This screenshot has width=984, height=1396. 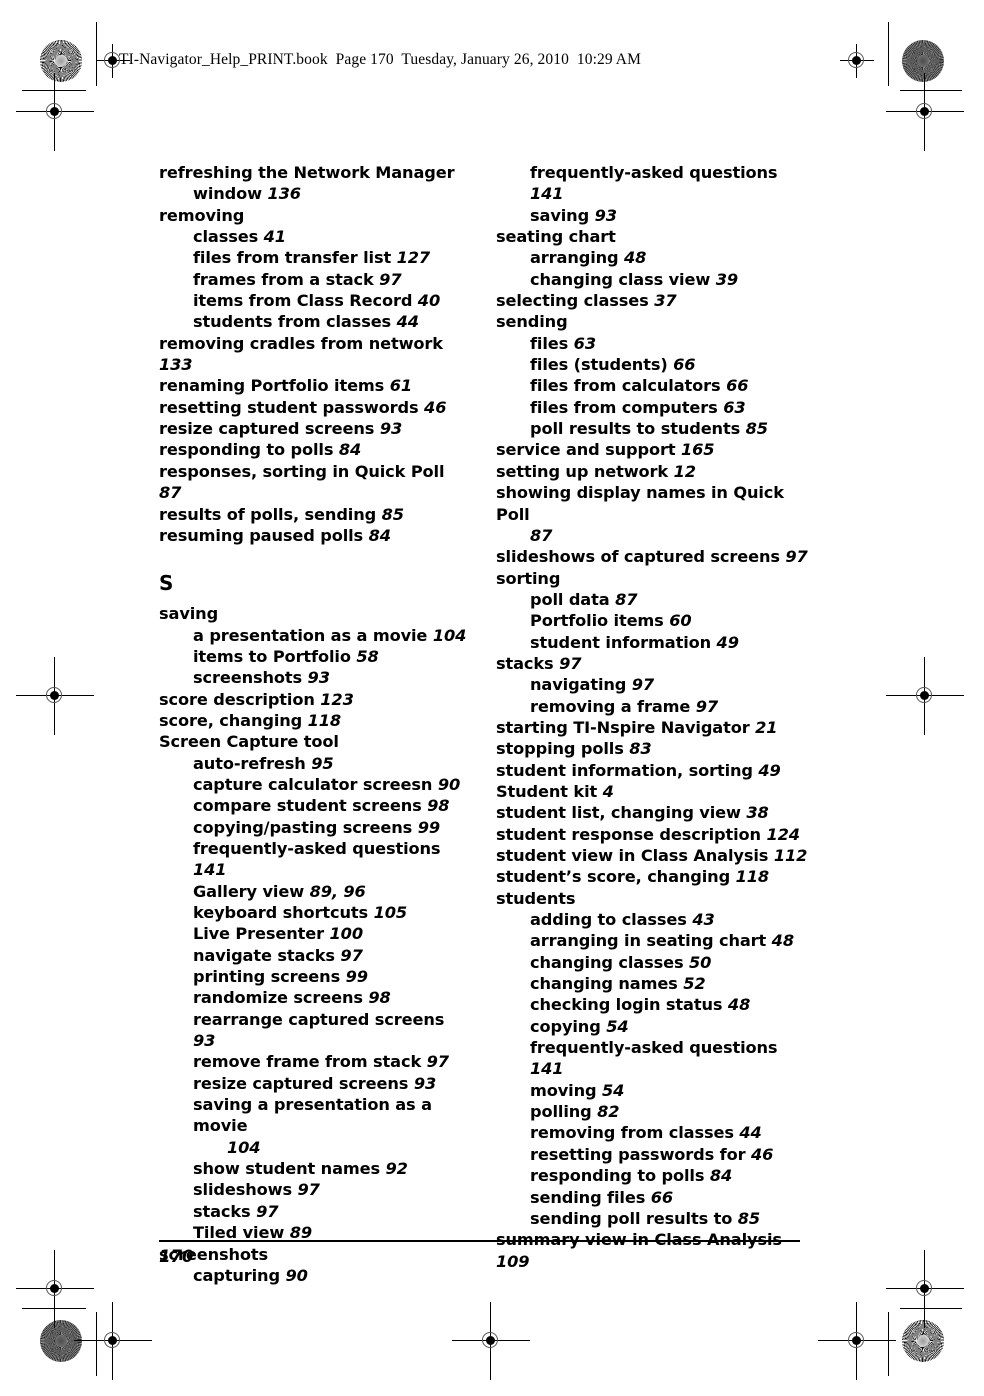 I want to click on index-entry: students, so click(x=652, y=898).